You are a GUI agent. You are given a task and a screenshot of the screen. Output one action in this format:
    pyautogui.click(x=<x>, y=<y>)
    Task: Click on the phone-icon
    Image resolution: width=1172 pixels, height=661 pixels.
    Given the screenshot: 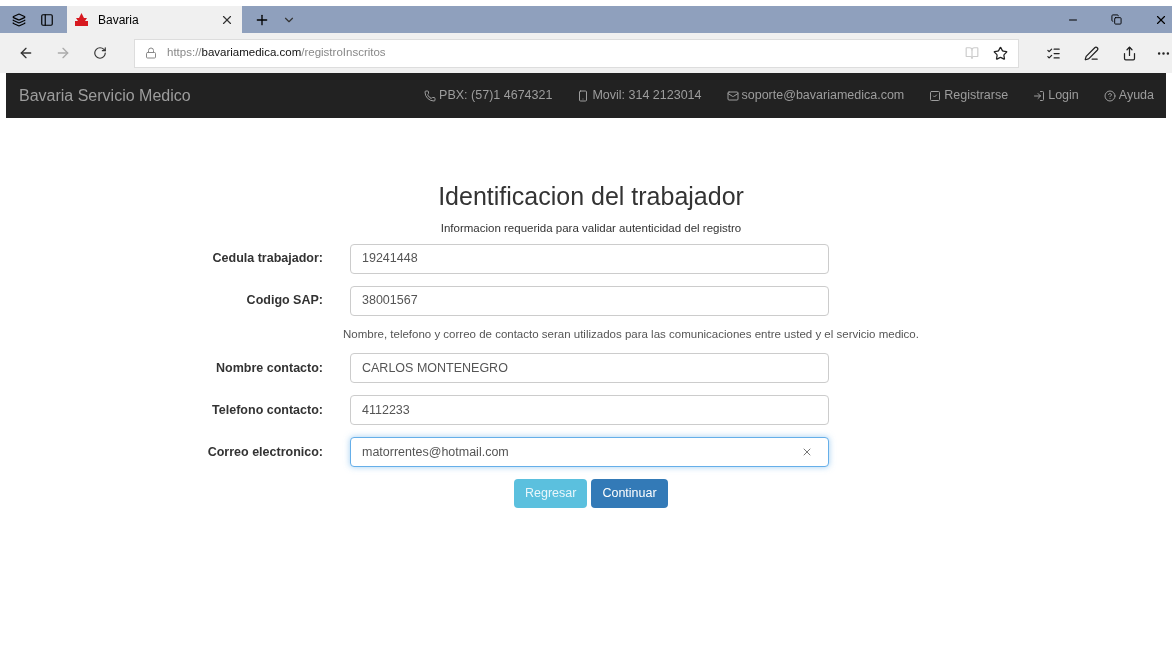 What is the action you would take?
    pyautogui.click(x=430, y=95)
    